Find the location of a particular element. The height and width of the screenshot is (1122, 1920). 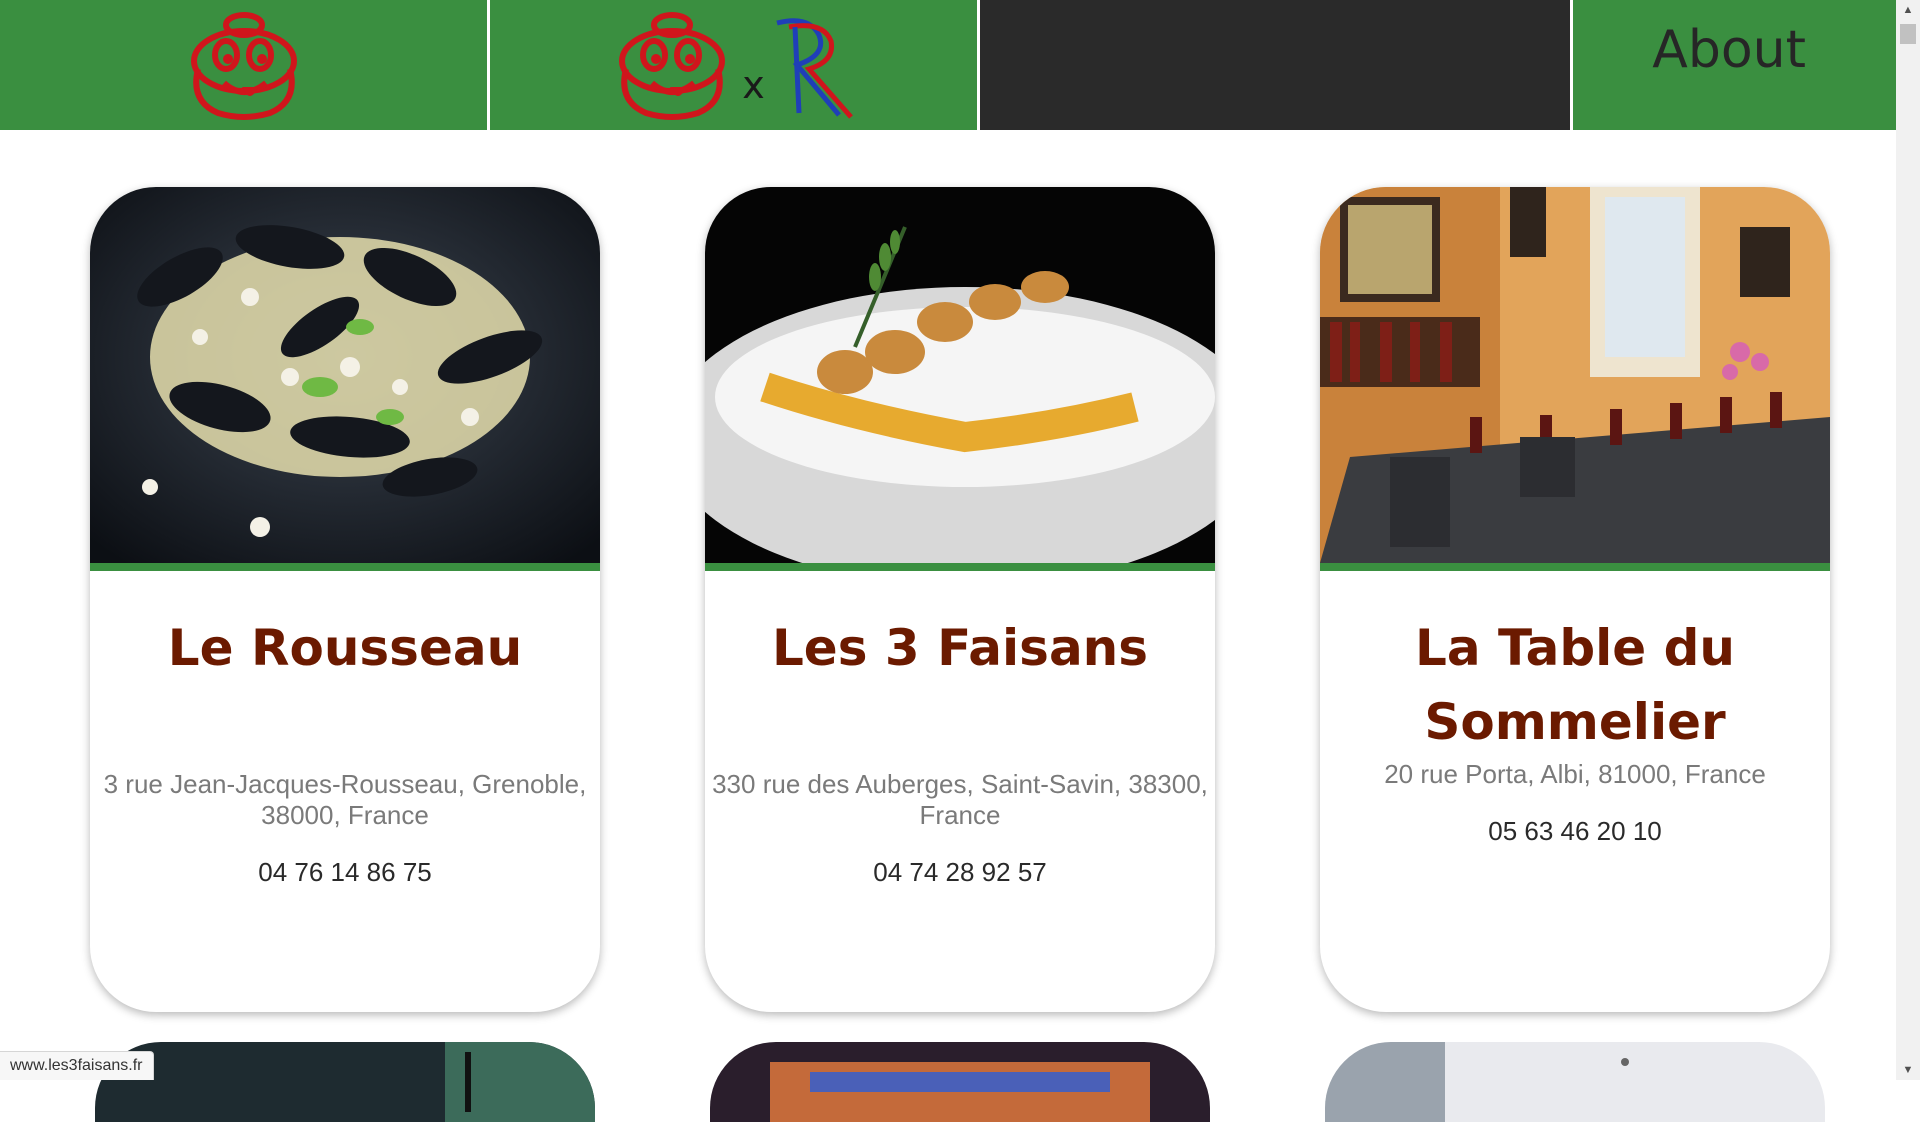

rr-monogram-logo-icon is located at coordinates (812, 67).